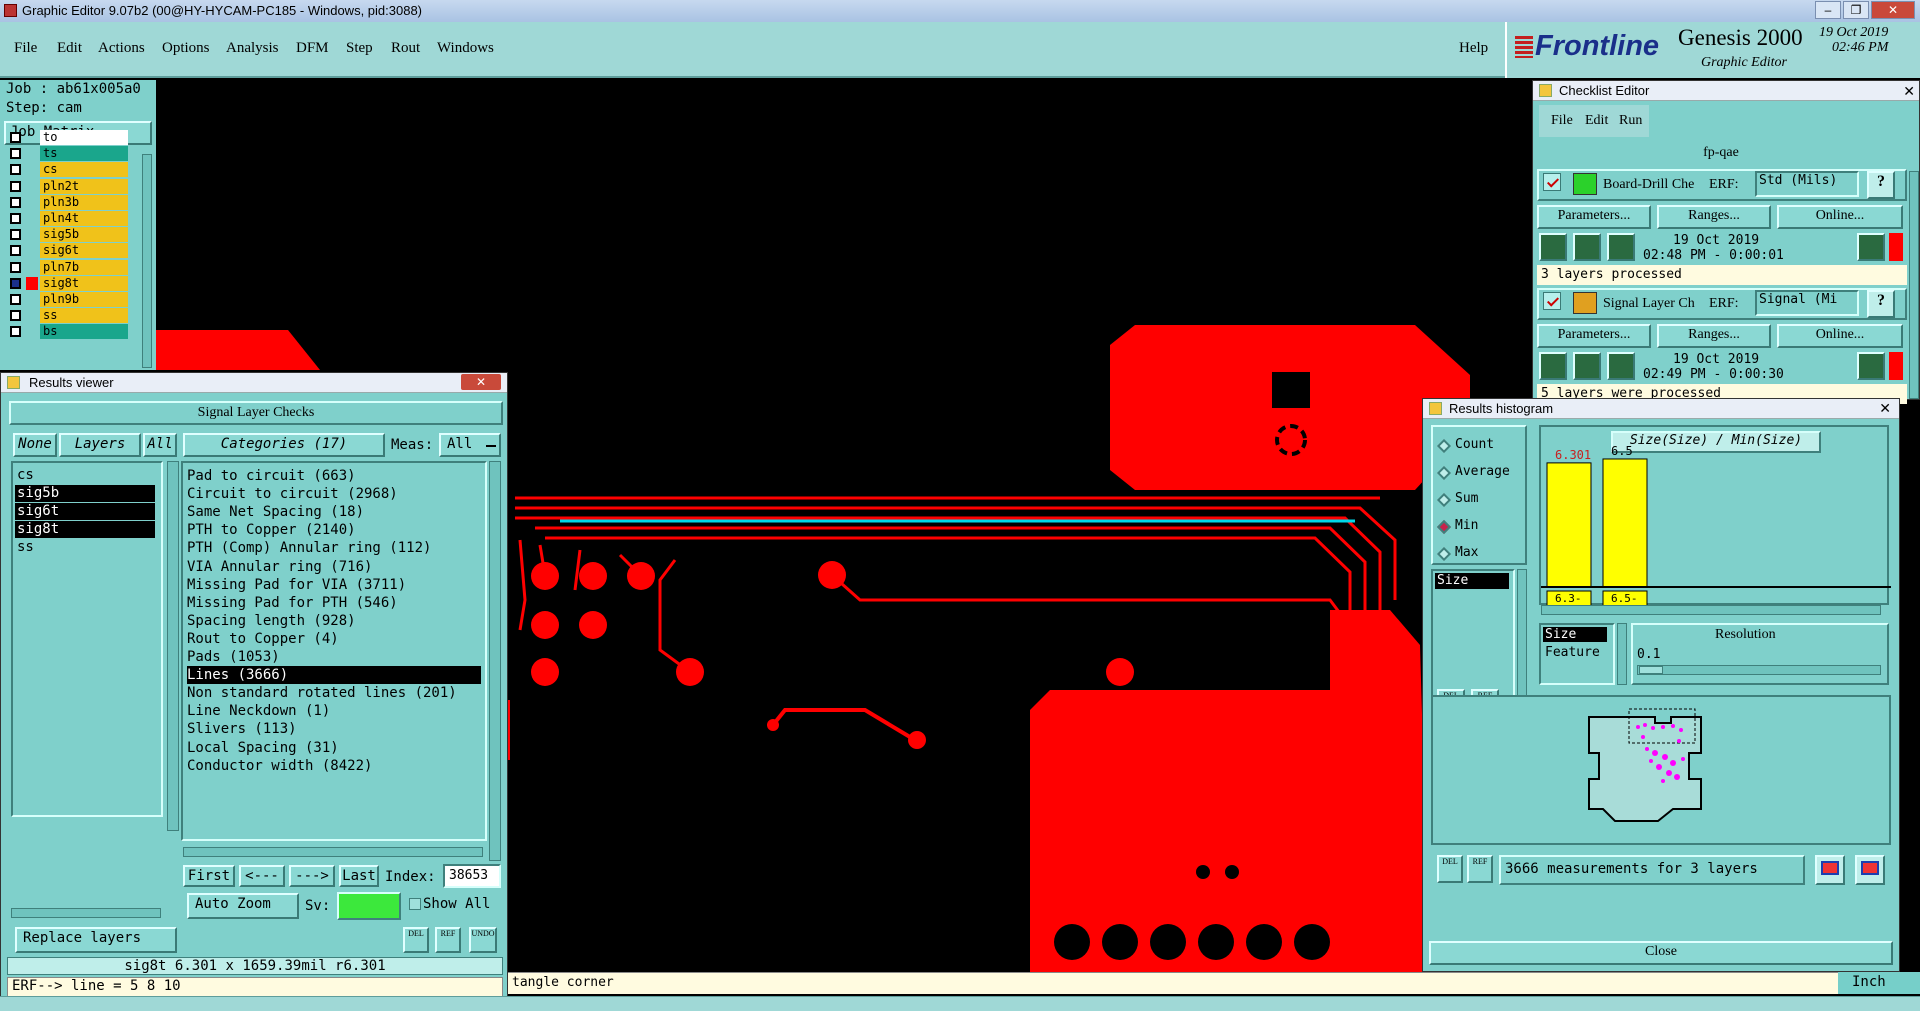 Image resolution: width=1920 pixels, height=1011 pixels. I want to click on layer-name: pln4t, so click(84, 218).